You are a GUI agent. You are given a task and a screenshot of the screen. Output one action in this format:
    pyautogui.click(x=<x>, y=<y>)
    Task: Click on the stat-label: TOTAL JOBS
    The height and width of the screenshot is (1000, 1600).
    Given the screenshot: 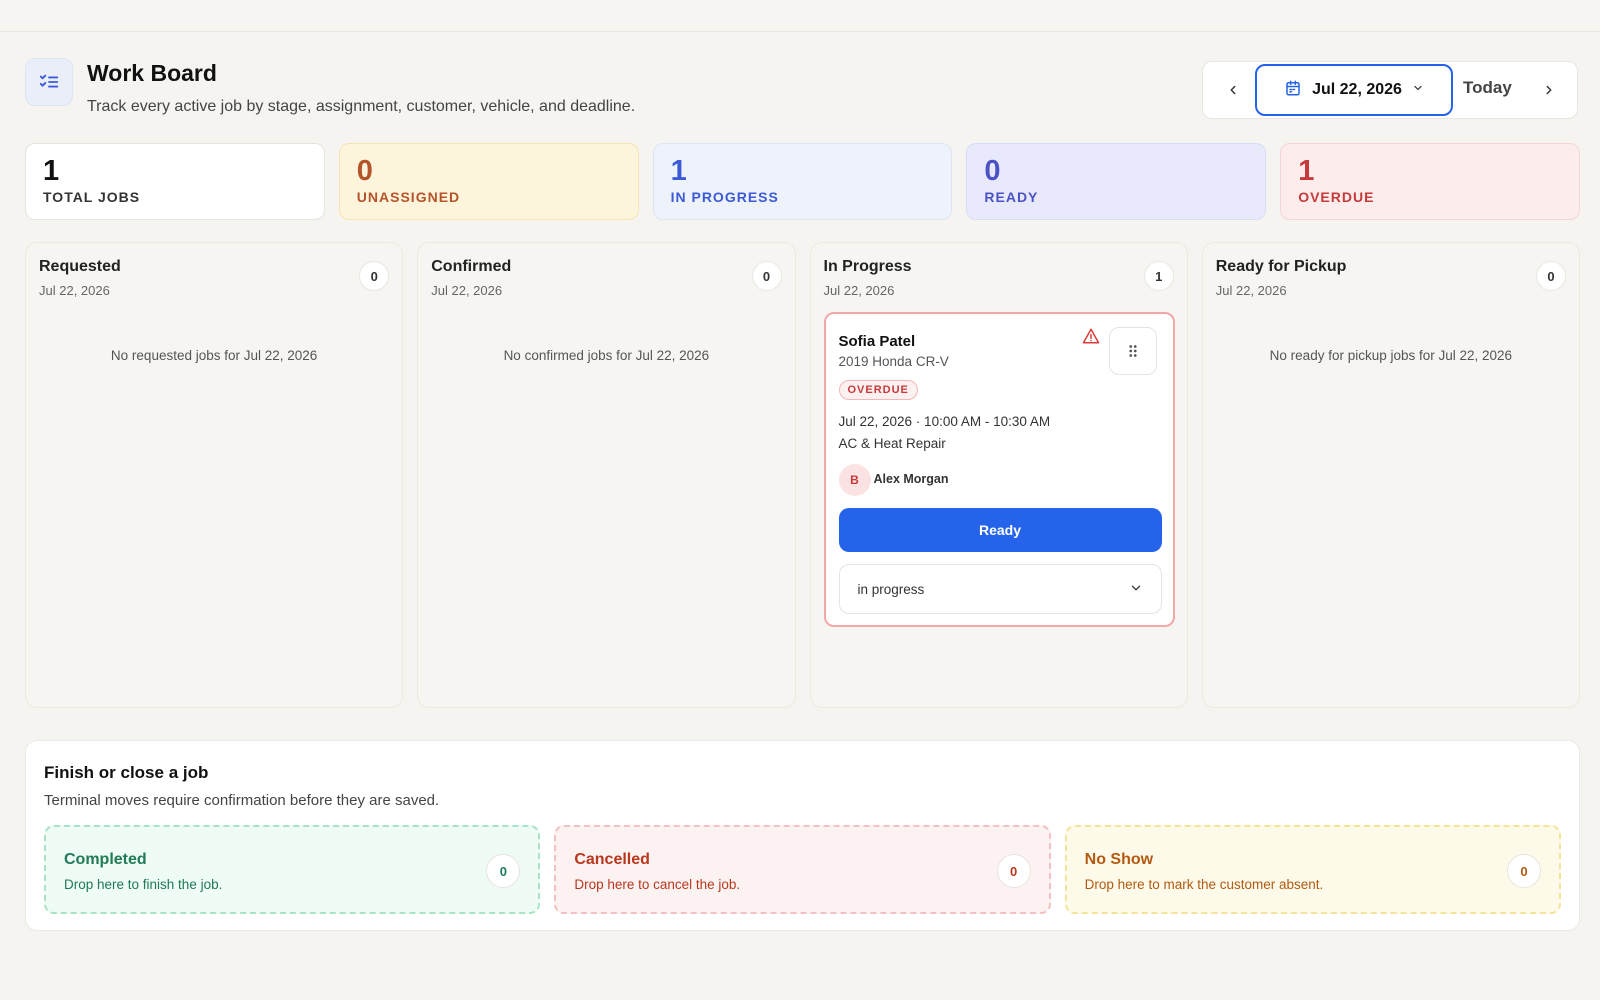 What is the action you would take?
    pyautogui.click(x=92, y=197)
    